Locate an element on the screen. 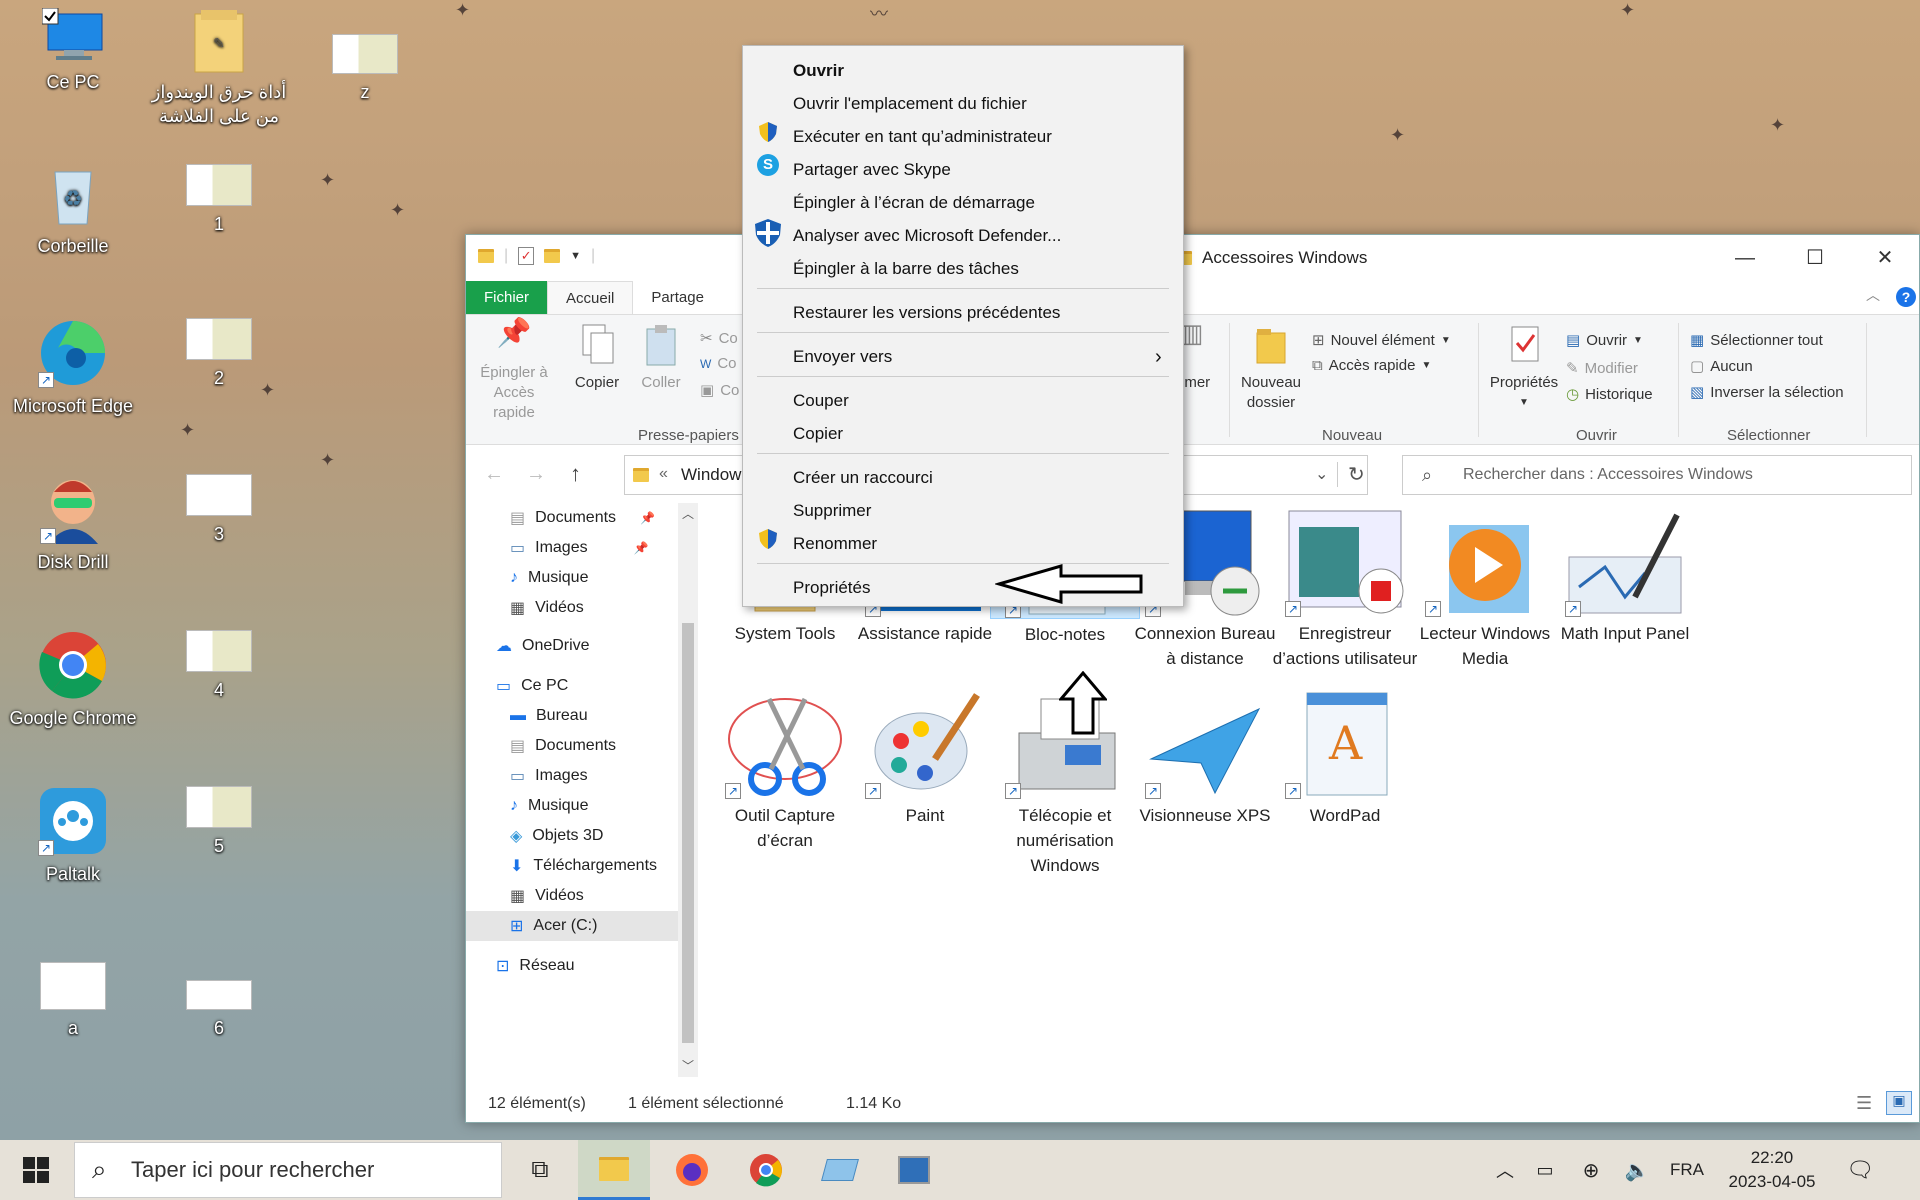 The width and height of the screenshot is (1920, 1200). desktop-icon-disk-drill: ↗ Disk Drill is located at coordinates (74, 524).